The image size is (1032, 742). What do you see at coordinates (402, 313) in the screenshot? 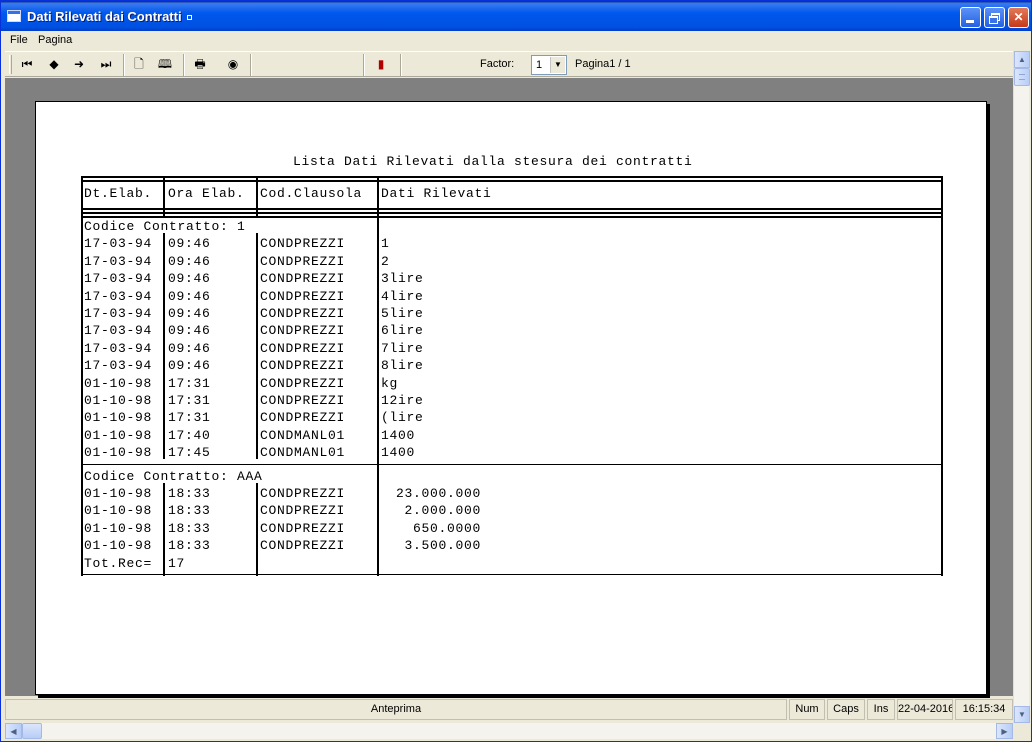
I see `table-cell: 5lire` at bounding box center [402, 313].